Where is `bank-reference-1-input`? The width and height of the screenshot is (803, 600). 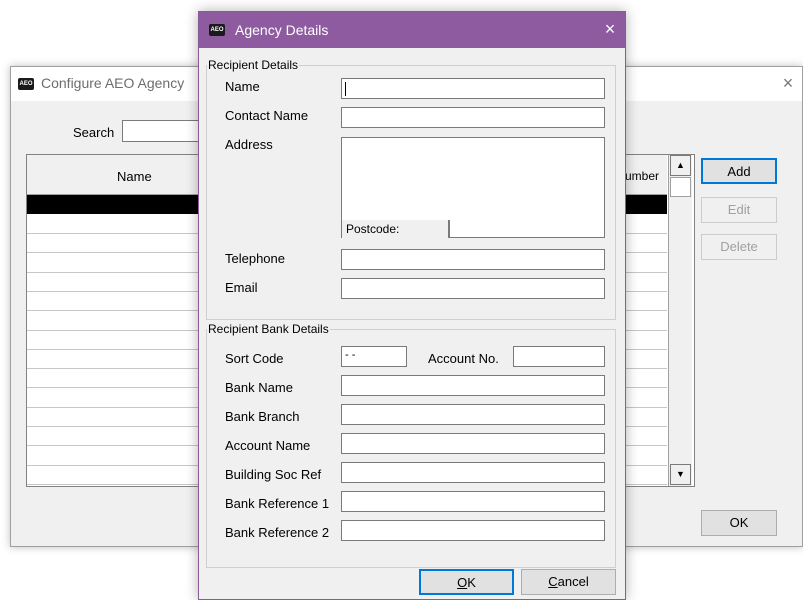
bank-reference-1-input is located at coordinates (473, 501).